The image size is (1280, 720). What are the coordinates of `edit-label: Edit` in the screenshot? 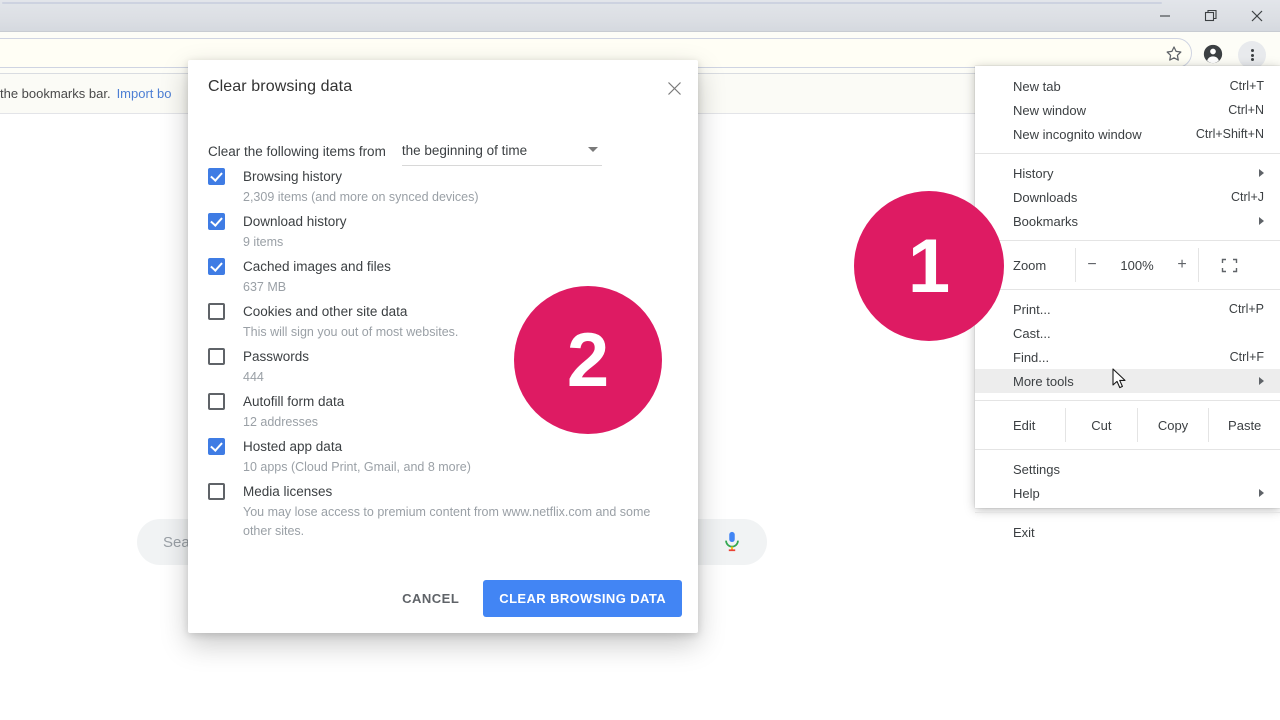 It's located at (1024, 425).